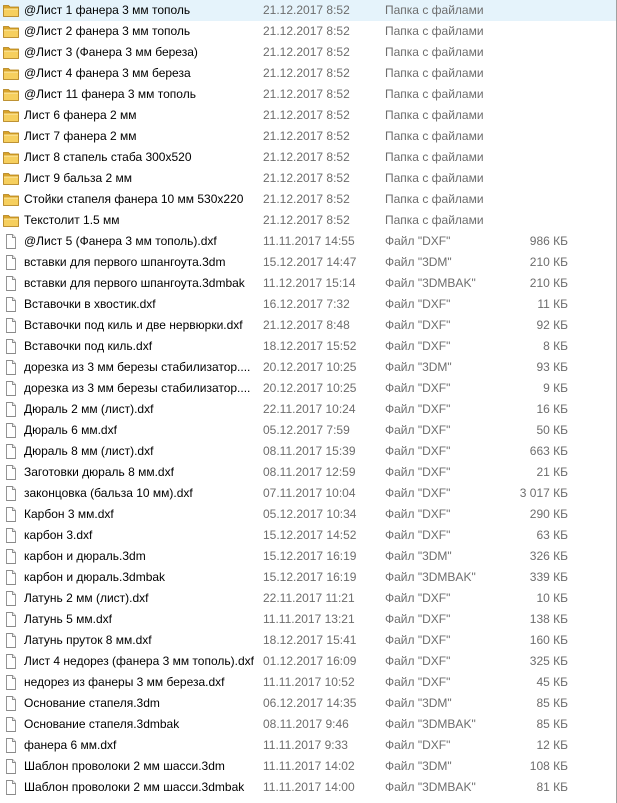  Describe the element at coordinates (90, 304) in the screenshot. I see `file-name: Вставочки в хвостик.dxf` at that location.